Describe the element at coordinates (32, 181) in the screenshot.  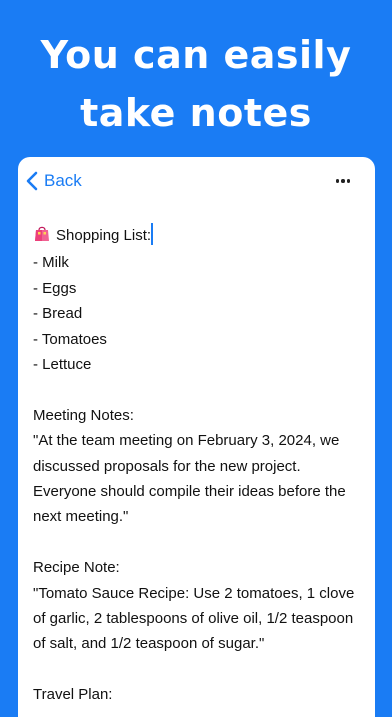
I see `chevron-left-icon` at that location.